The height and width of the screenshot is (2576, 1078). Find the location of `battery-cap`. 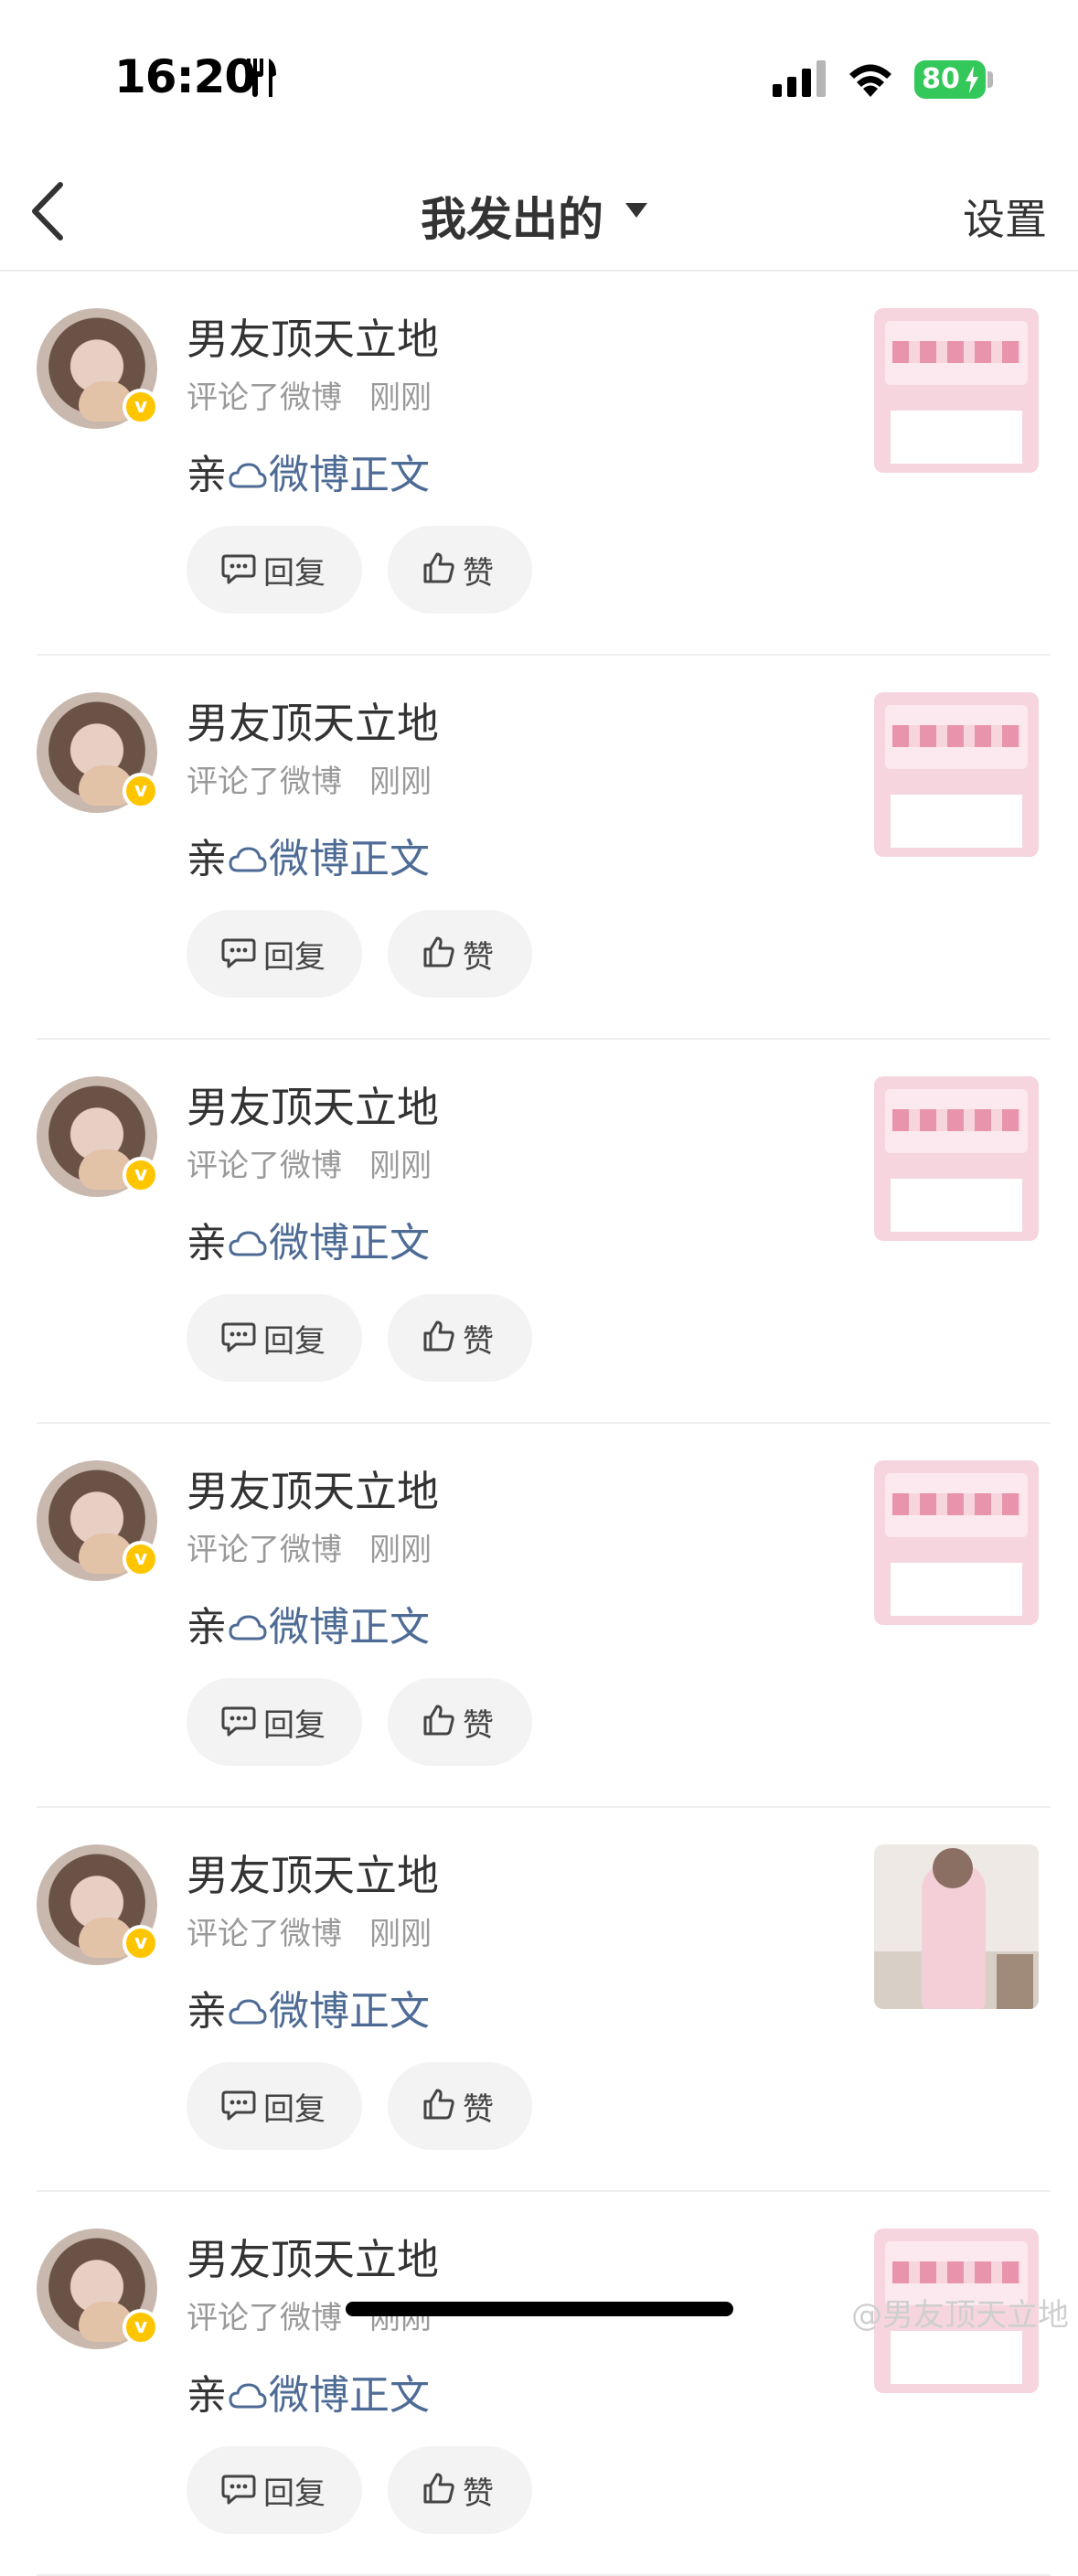

battery-cap is located at coordinates (990, 79).